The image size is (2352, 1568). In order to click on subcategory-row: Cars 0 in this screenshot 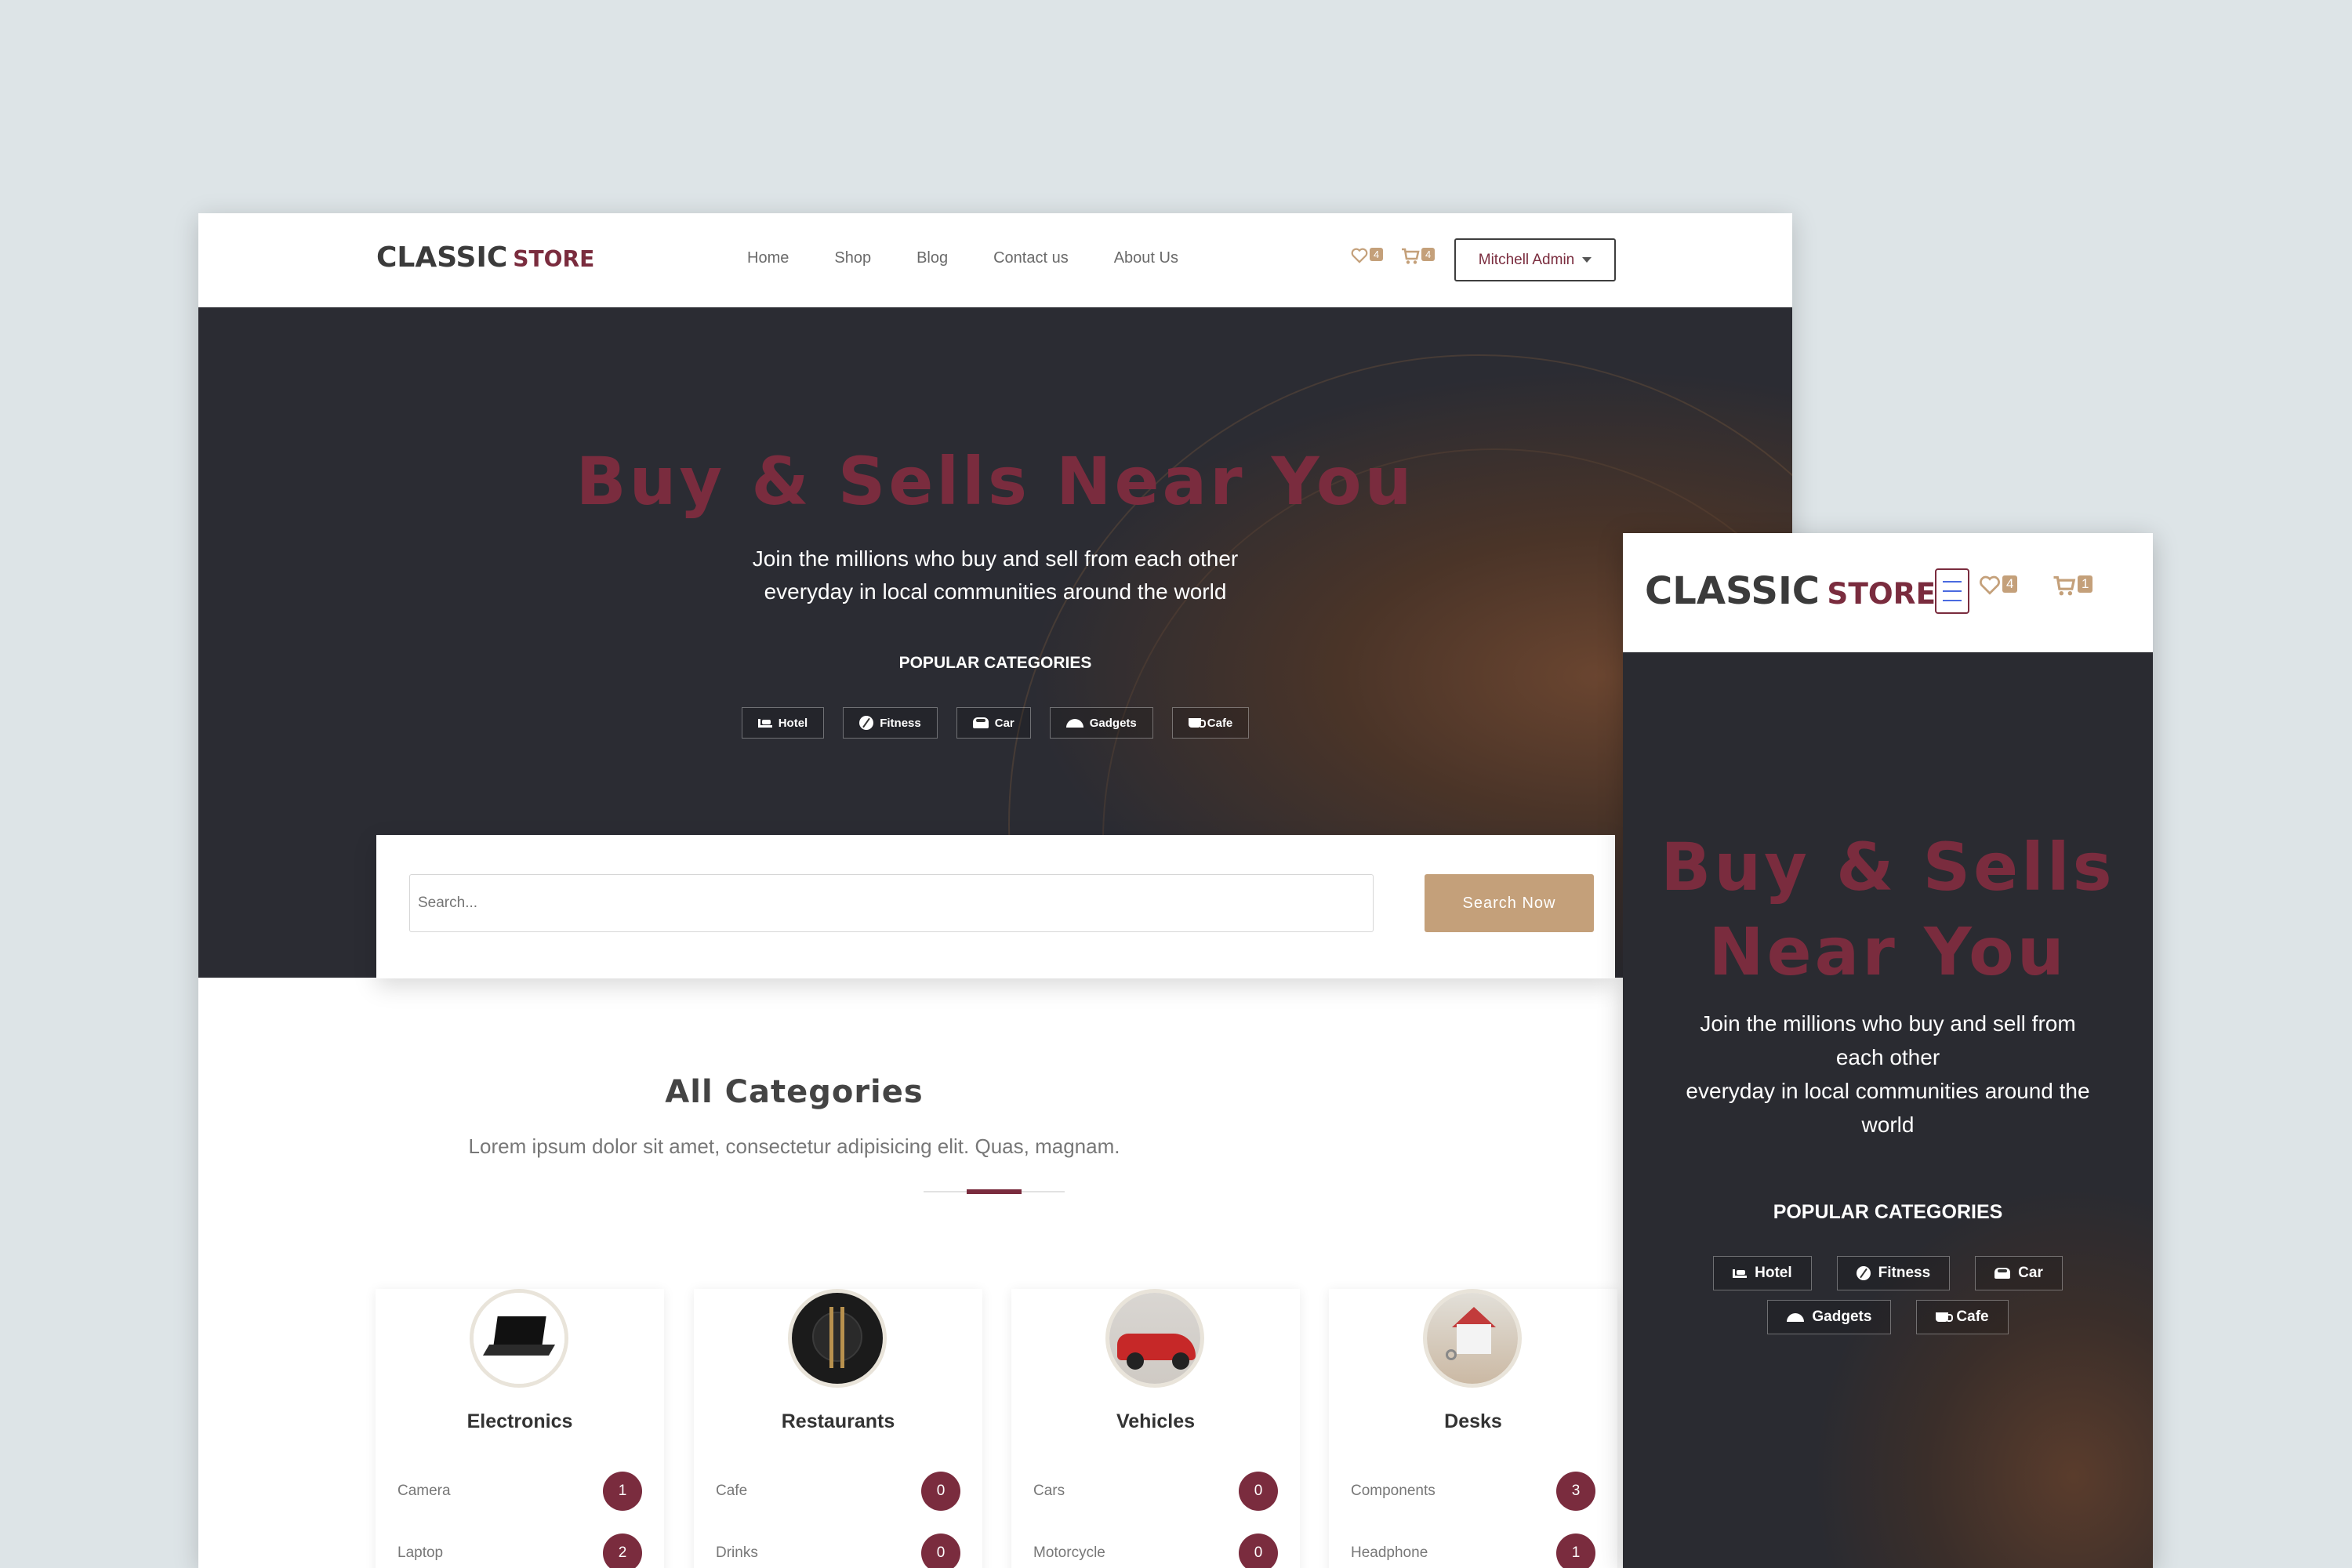, I will do `click(1155, 1491)`.